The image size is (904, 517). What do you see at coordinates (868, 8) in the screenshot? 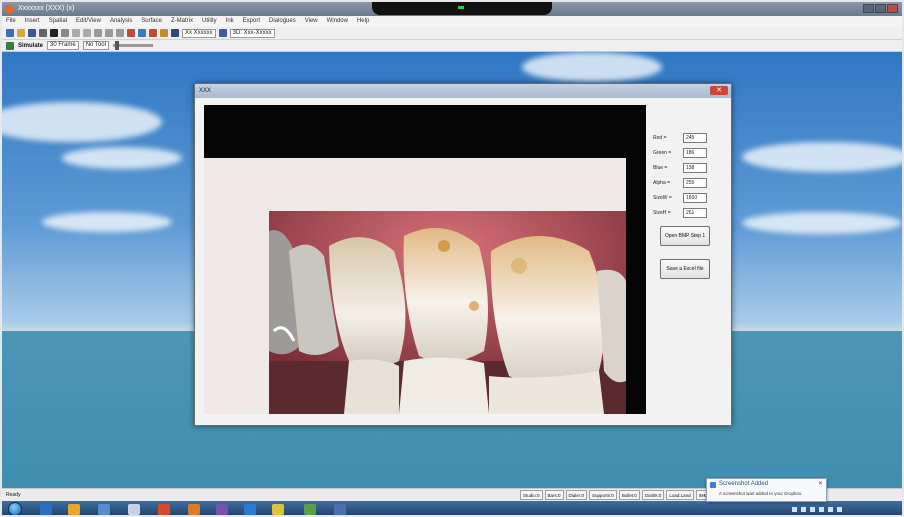
I see `minimize-button` at bounding box center [868, 8].